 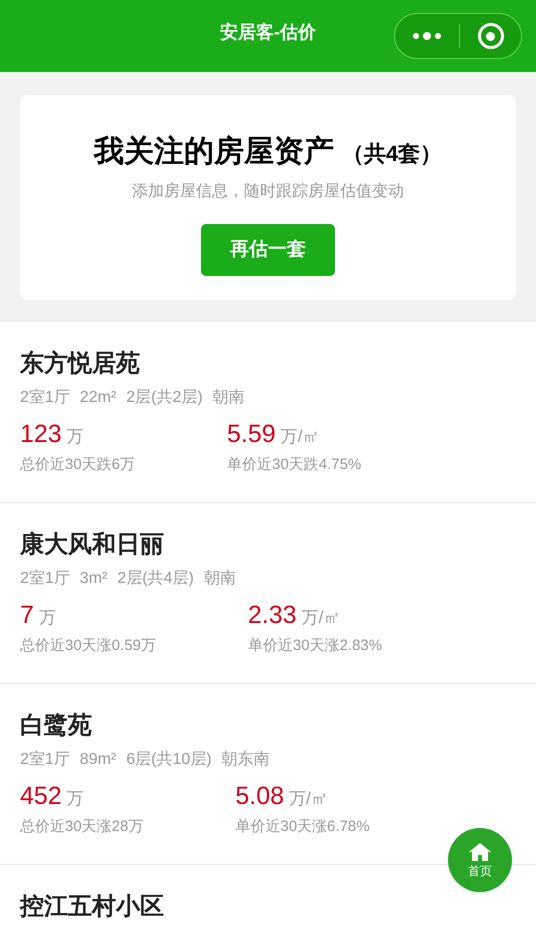 I want to click on total-change: 总价近30天涨28万, so click(x=82, y=826).